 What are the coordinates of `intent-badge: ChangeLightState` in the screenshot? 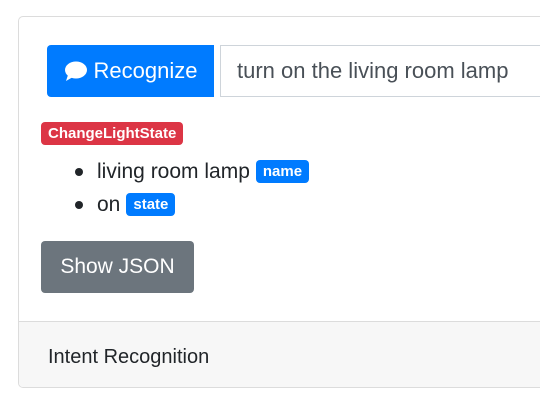 It's located at (112, 133).